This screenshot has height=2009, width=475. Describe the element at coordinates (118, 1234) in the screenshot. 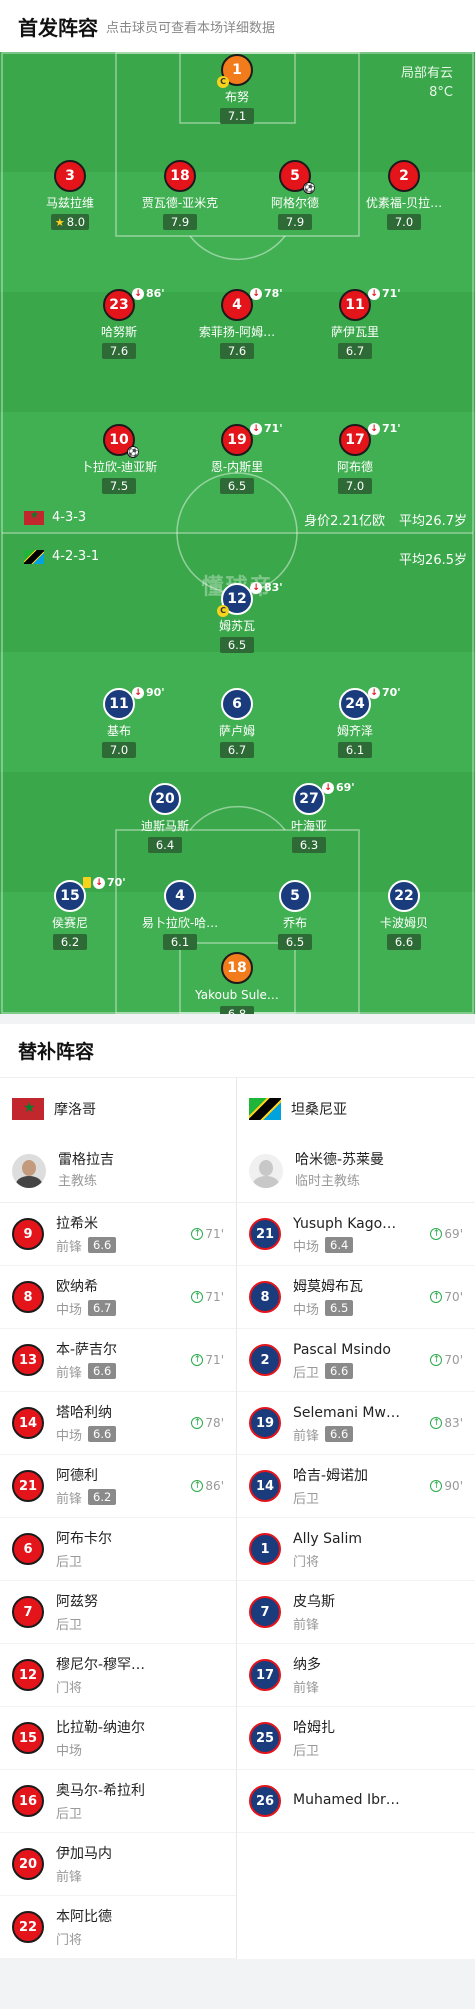

I see `sub-player-row: 9 拉希米 前锋 6.6 ↑ 71'` at that location.